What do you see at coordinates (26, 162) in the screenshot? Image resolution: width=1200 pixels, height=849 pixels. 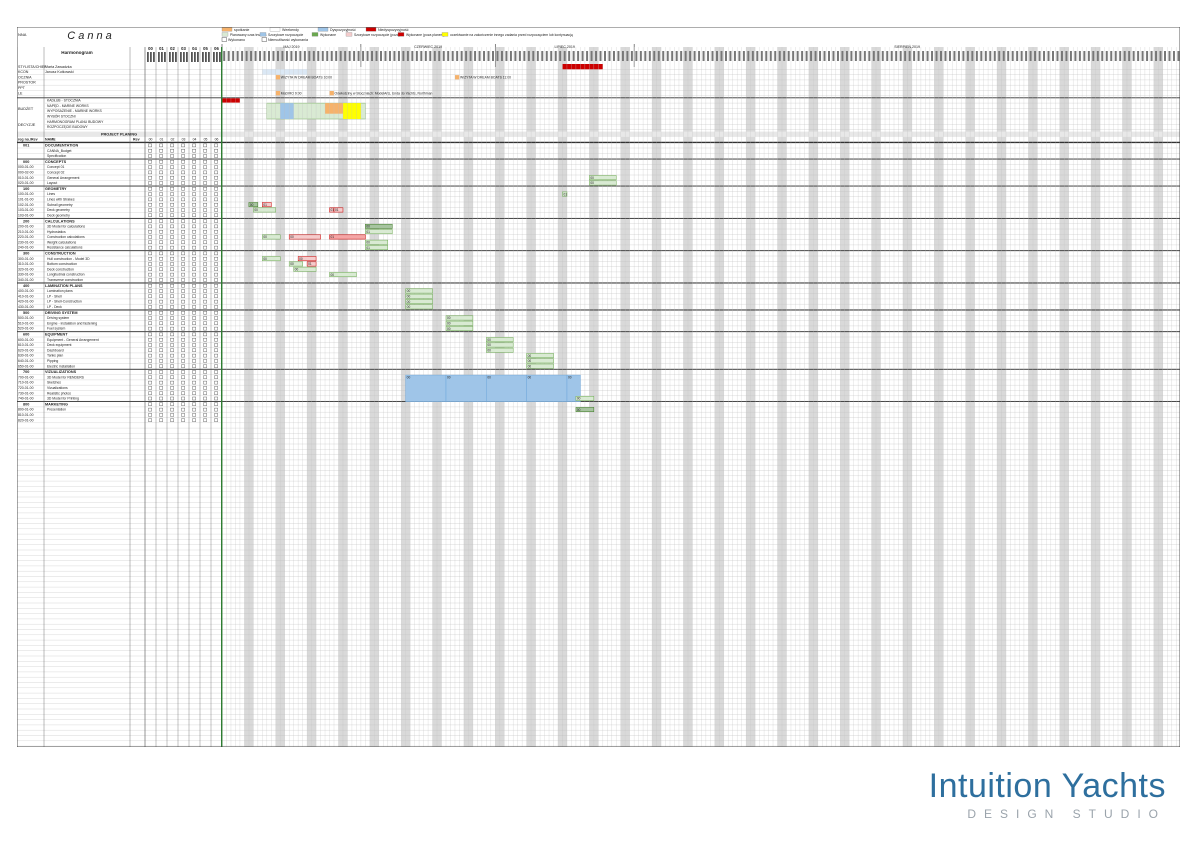 I see `section-code: 000` at bounding box center [26, 162].